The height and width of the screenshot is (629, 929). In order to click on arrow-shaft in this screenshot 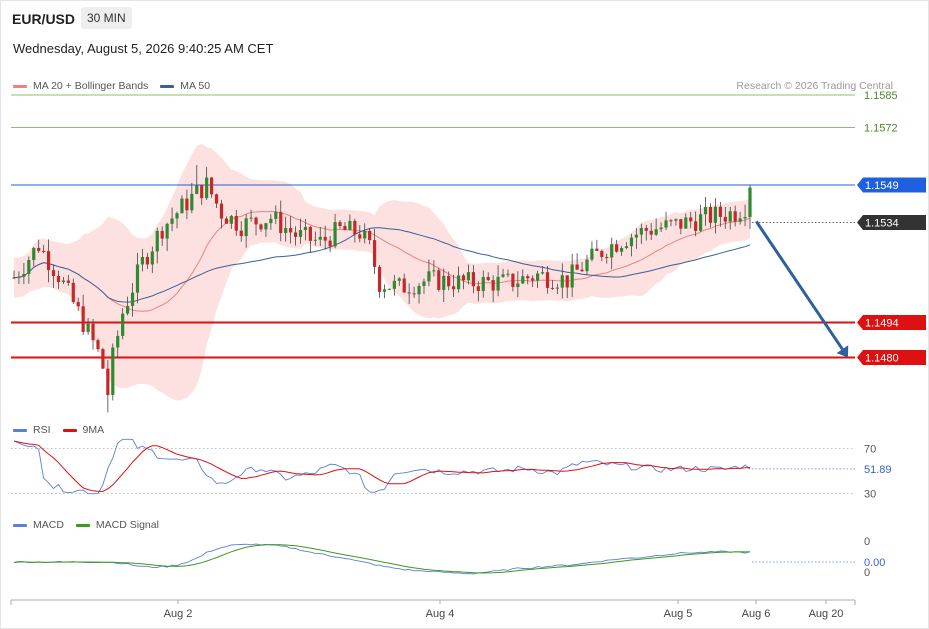, I will do `click(799, 286)`.